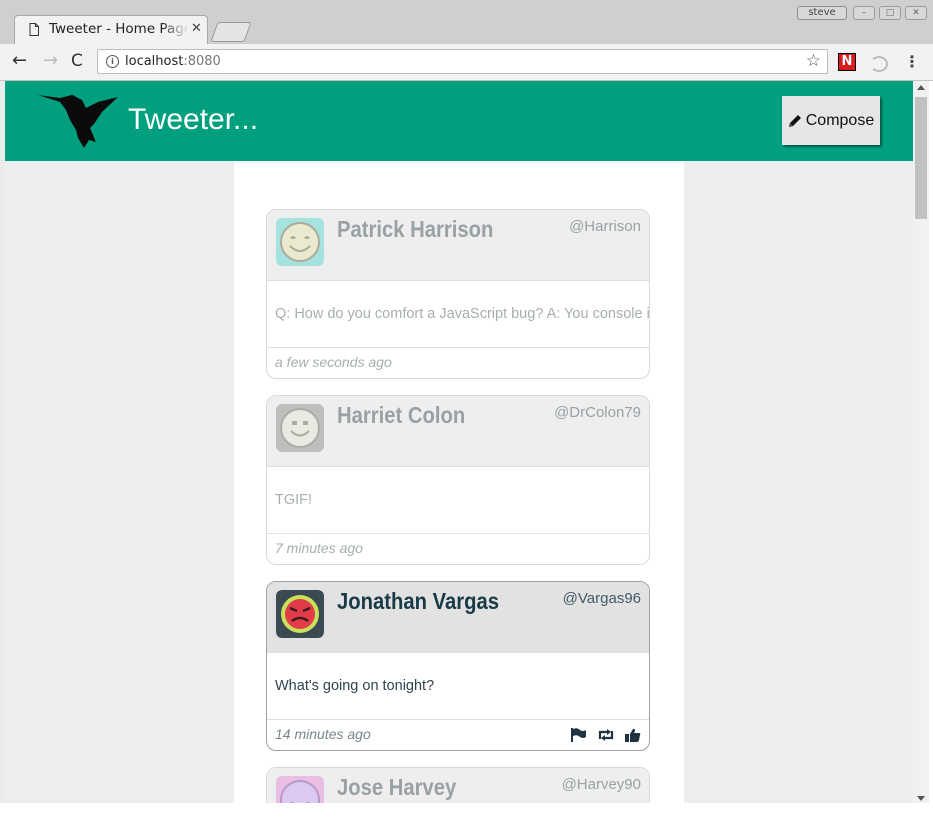 The width and height of the screenshot is (933, 817). I want to click on compose-label: Compose, so click(840, 120).